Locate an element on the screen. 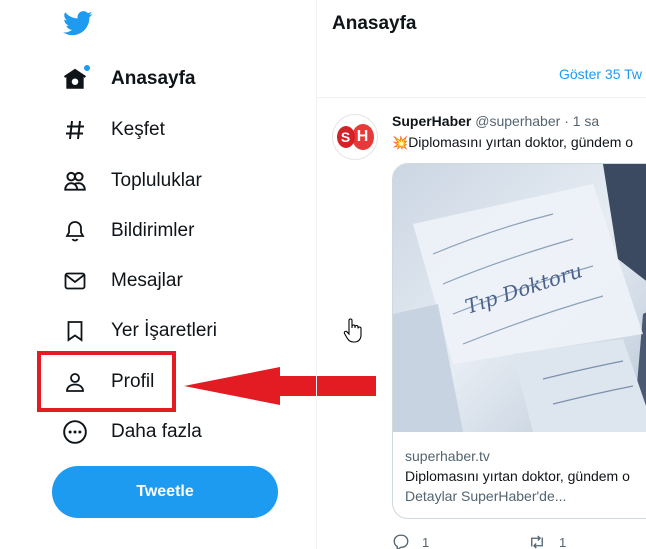 The image size is (646, 549). tweet-button: Tweetle is located at coordinates (165, 492).